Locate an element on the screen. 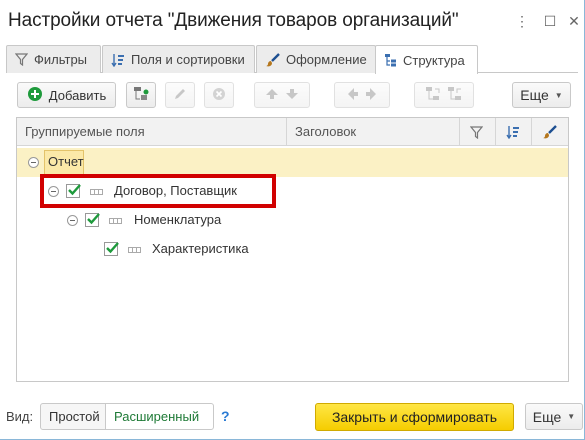 Image resolution: width=585 pixels, height=440 pixels. tree-node-label: Отчет is located at coordinates (66, 161).